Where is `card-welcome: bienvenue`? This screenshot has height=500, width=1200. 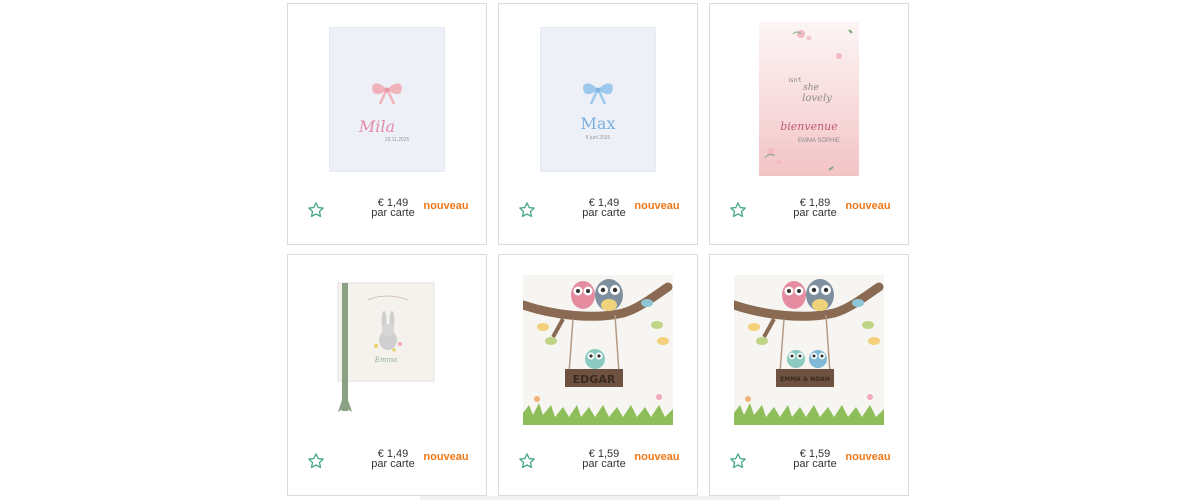
card-welcome: bienvenue is located at coordinates (809, 126).